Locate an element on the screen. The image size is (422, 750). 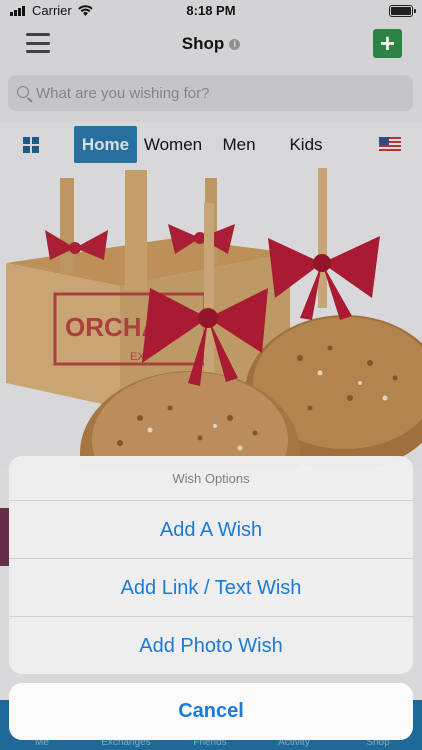
add-a-wish-button: Add A Wish is located at coordinates (211, 530).